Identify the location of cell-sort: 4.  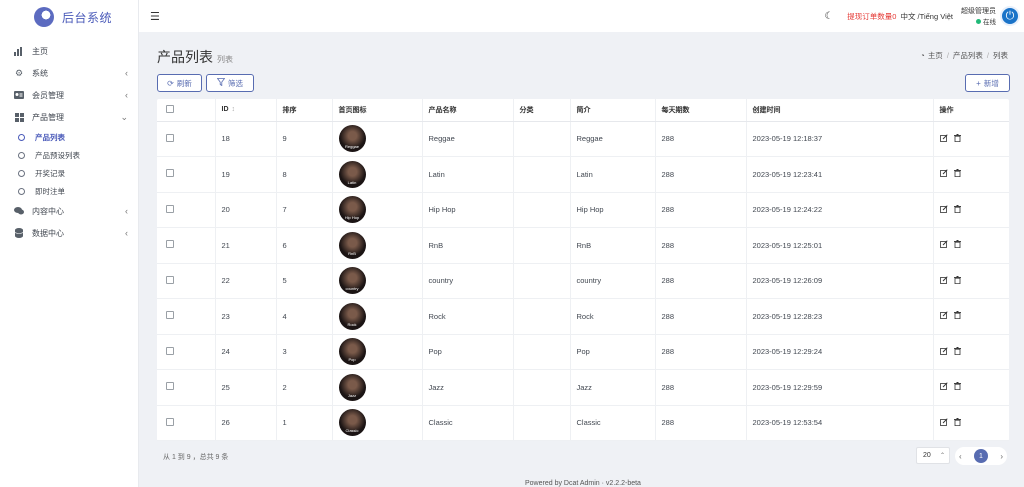
(304, 316).